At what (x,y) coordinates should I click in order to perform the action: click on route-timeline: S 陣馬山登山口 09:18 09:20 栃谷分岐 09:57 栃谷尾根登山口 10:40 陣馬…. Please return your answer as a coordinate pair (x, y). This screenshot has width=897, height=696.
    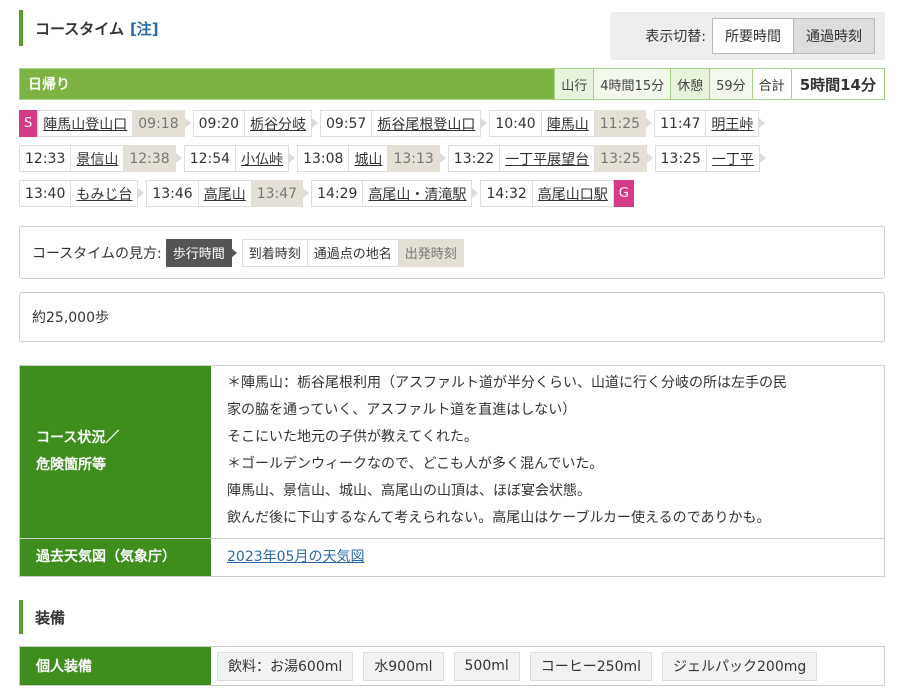
    Looking at the image, I should click on (452, 162).